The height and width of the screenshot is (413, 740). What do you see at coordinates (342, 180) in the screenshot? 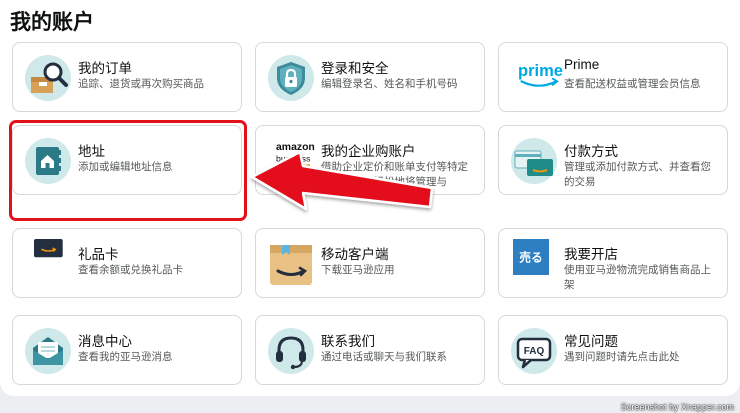
I see `pointer-arrow-icon` at bounding box center [342, 180].